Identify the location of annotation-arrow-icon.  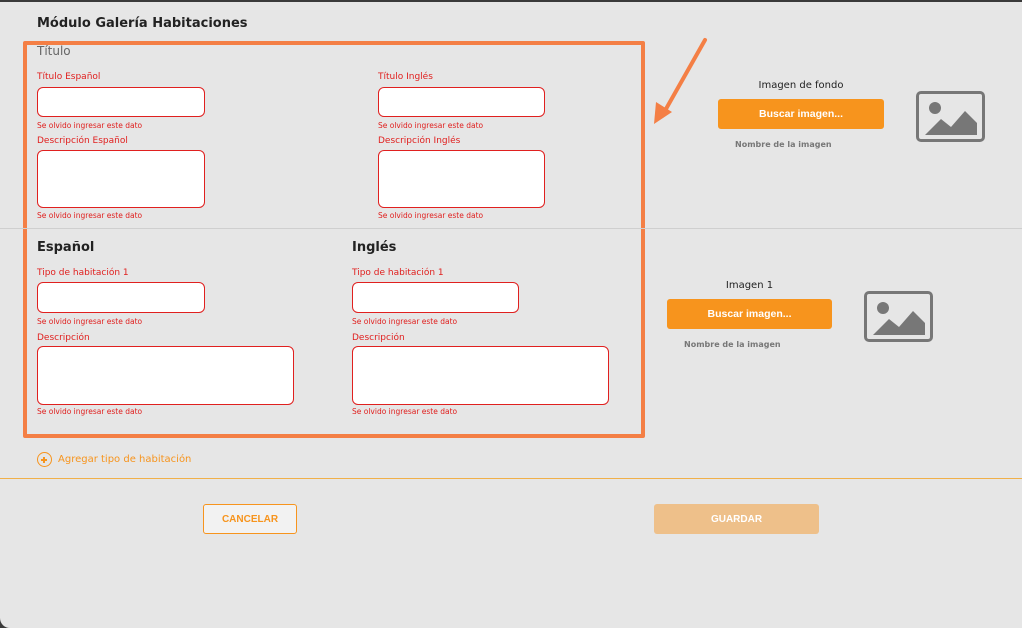
(680, 81).